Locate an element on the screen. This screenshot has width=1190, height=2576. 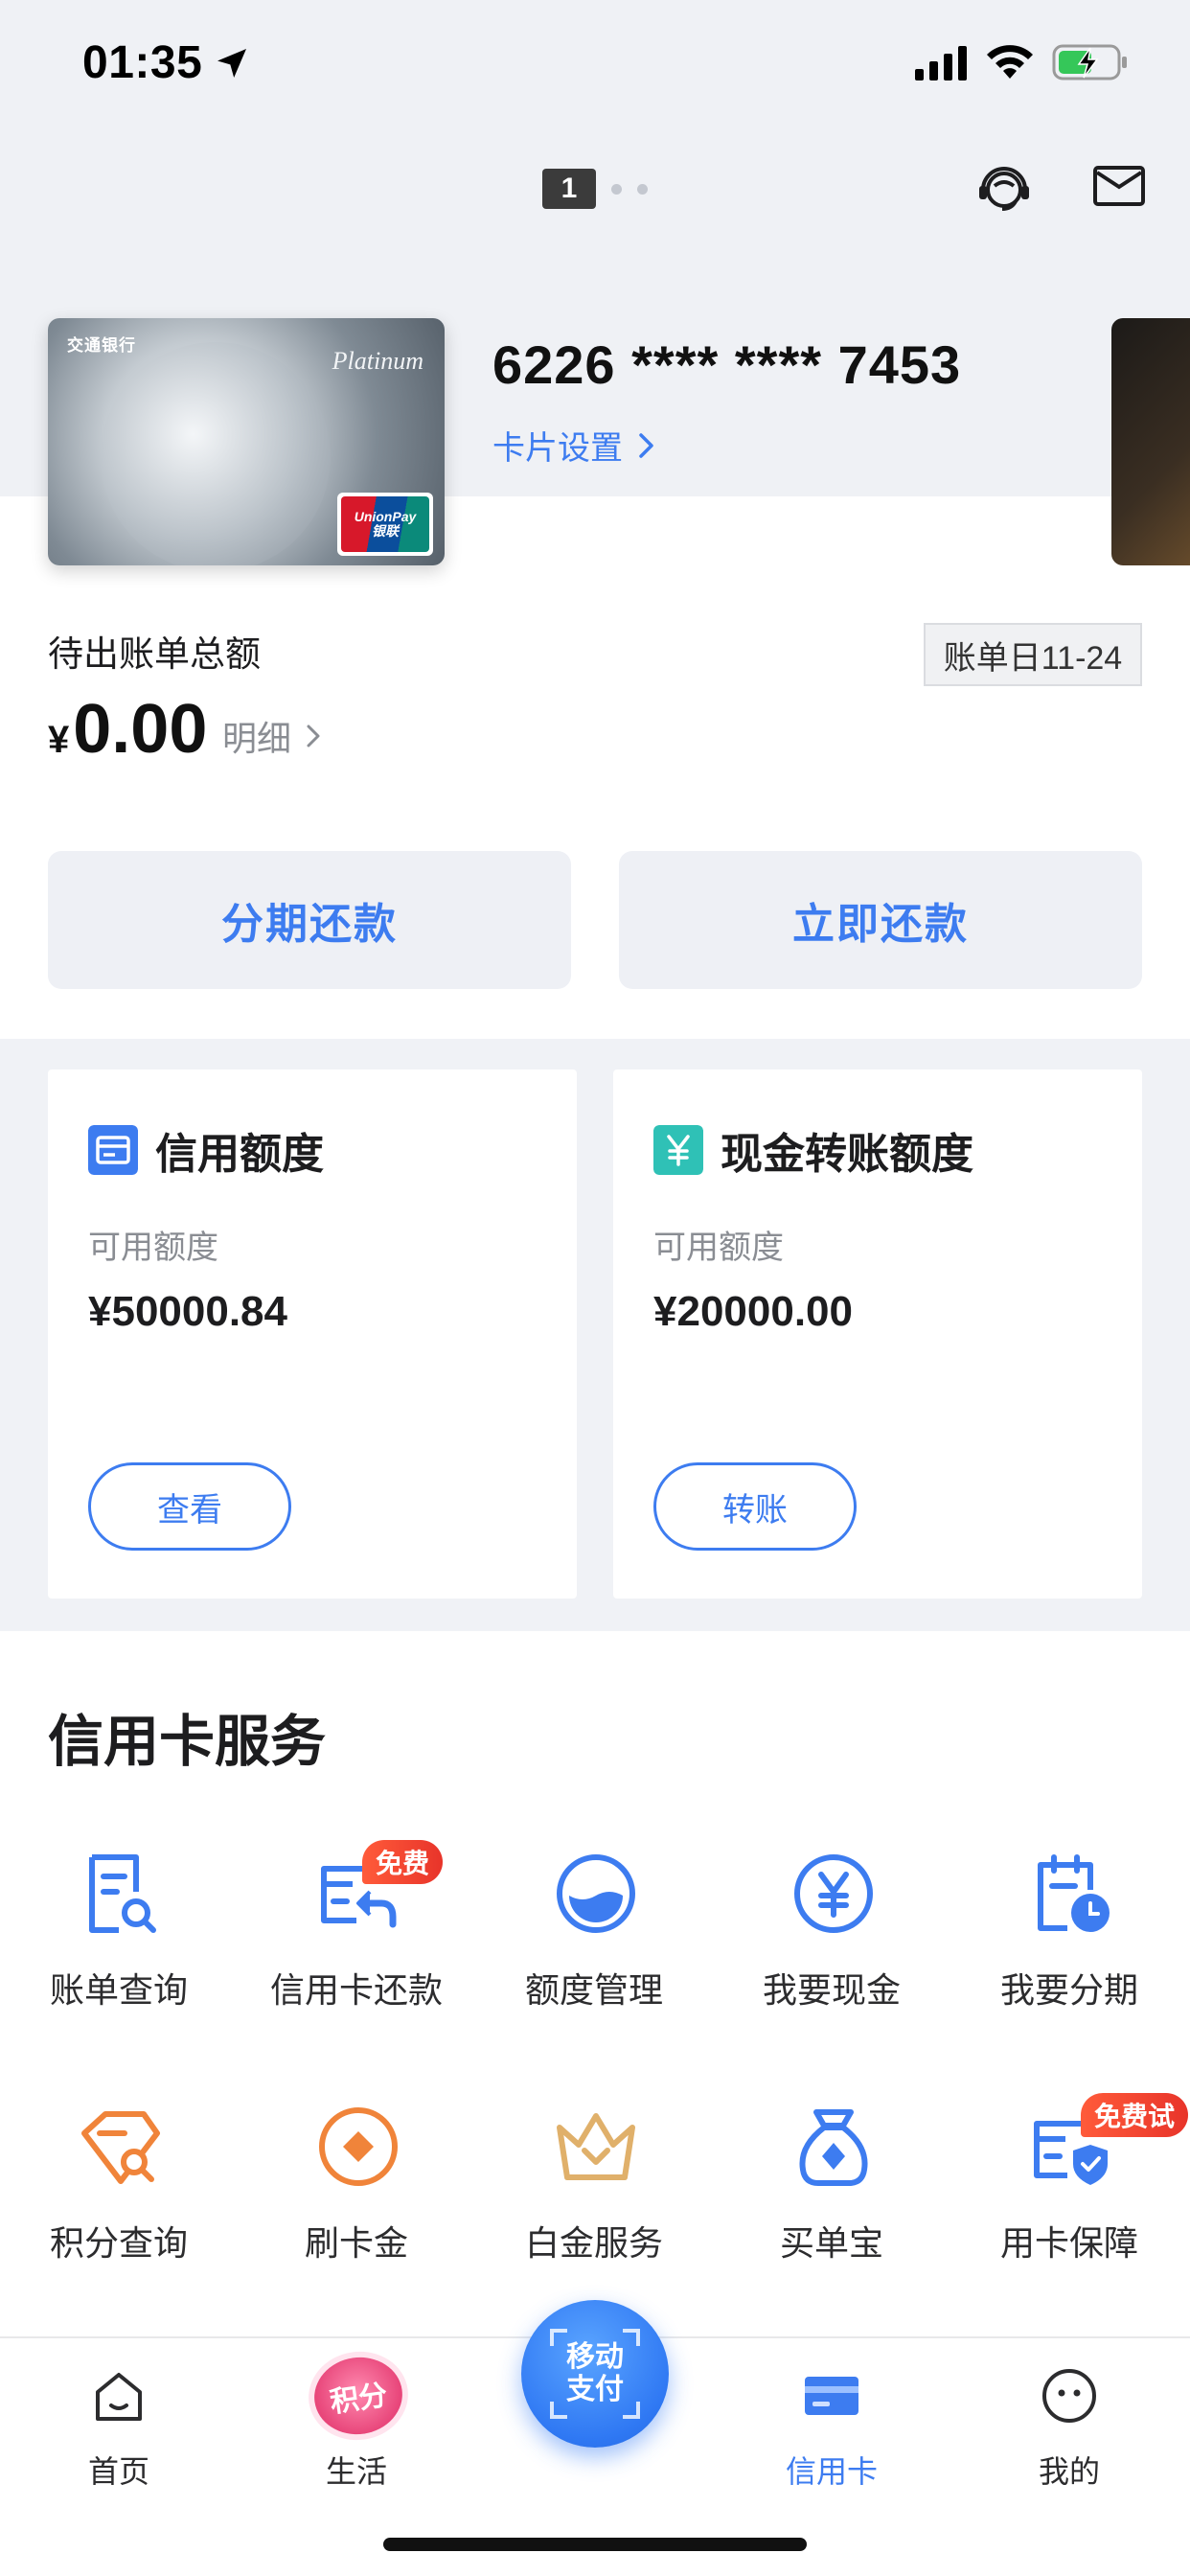
service-label: 账单查询 is located at coordinates (119, 1990).